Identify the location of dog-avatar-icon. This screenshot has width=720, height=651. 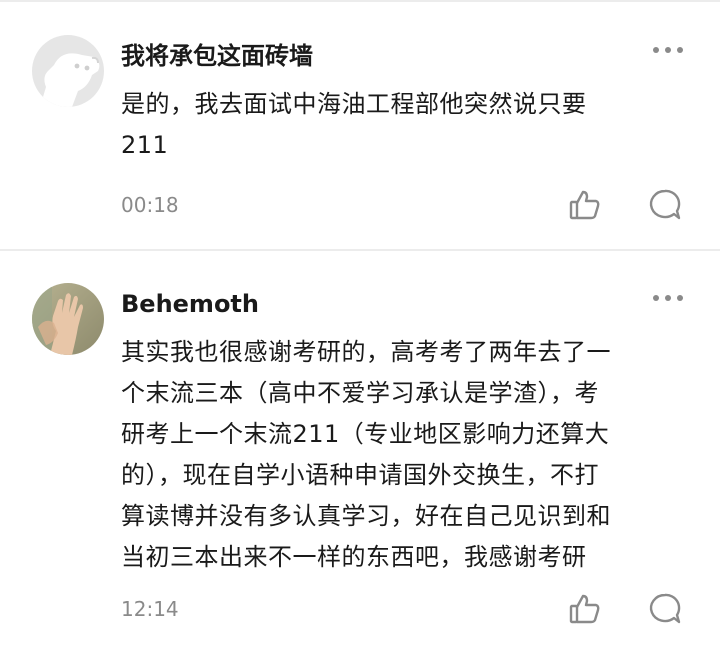
(68, 71).